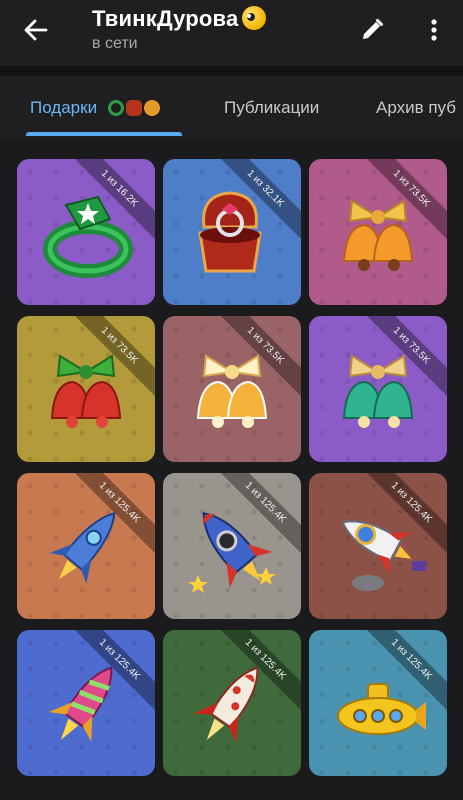 The width and height of the screenshot is (463, 800). I want to click on chat-title-text: ТвинкДурова, so click(165, 18).